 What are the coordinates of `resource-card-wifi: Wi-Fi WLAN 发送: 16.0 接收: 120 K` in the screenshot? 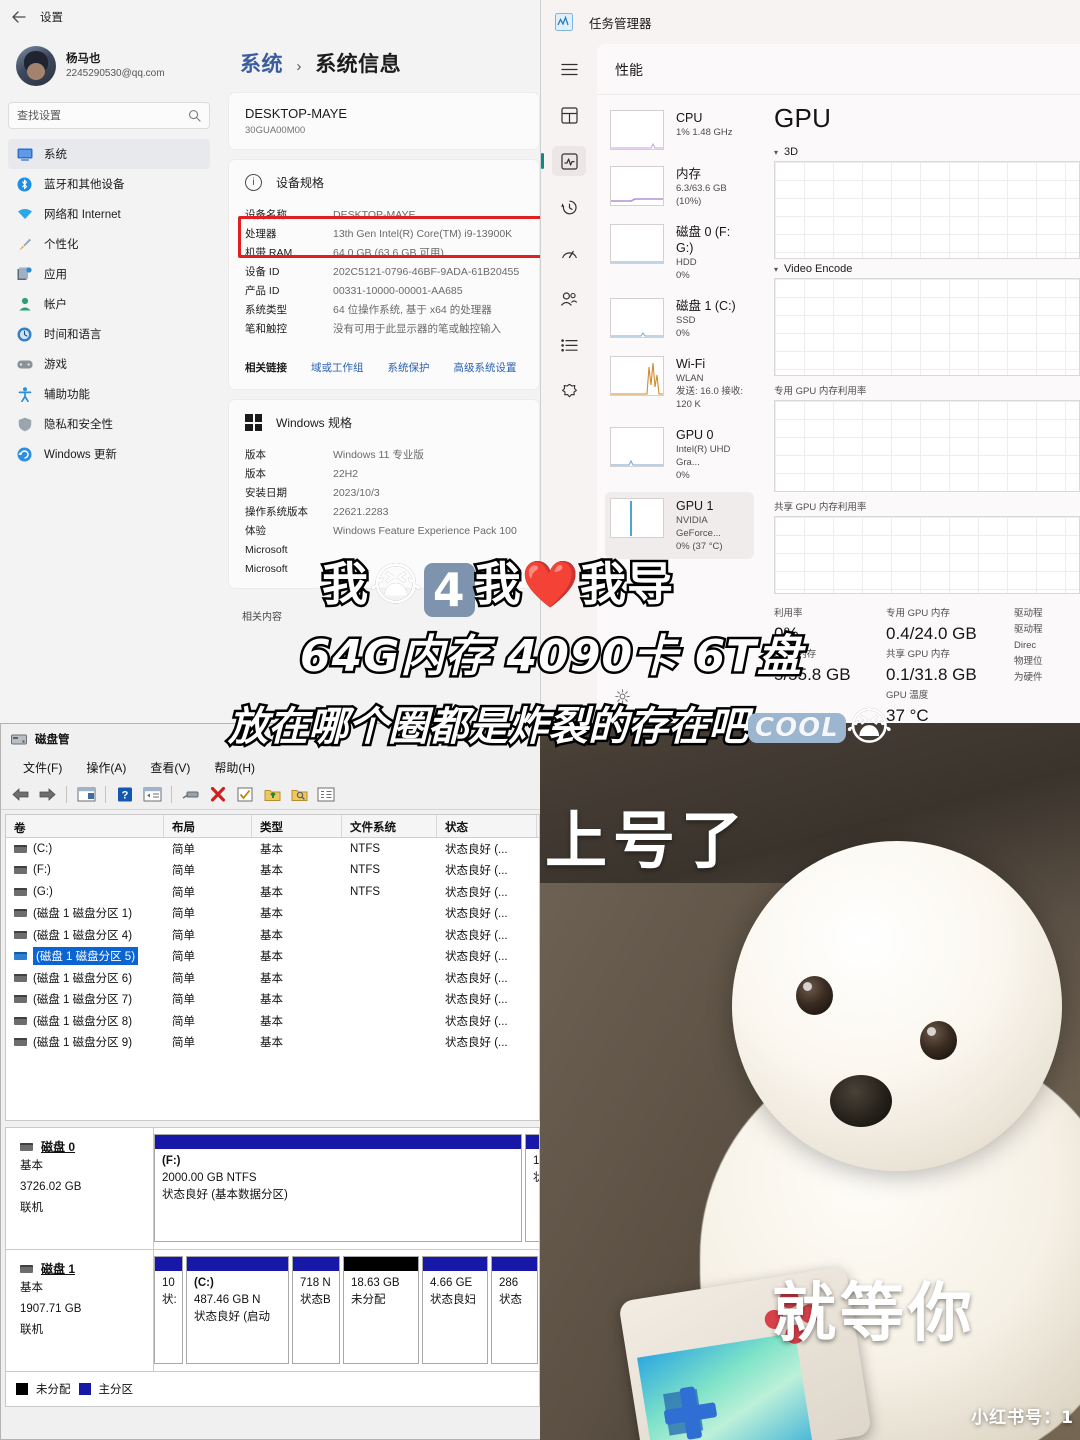 It's located at (679, 383).